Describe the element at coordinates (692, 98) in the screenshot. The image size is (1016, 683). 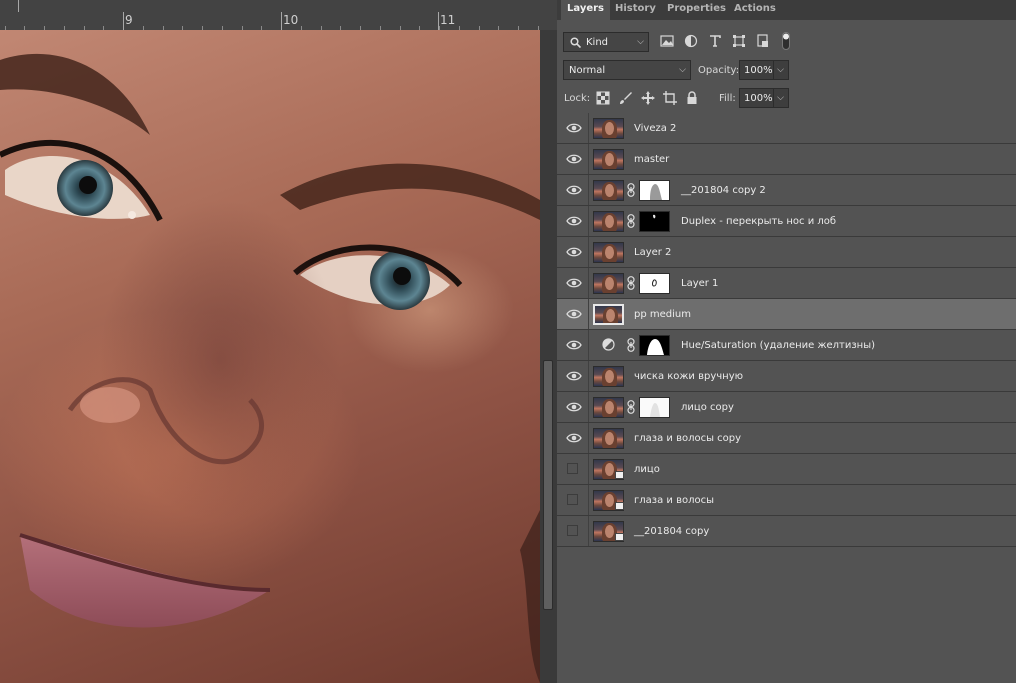
I see `lock-all-icon` at that location.